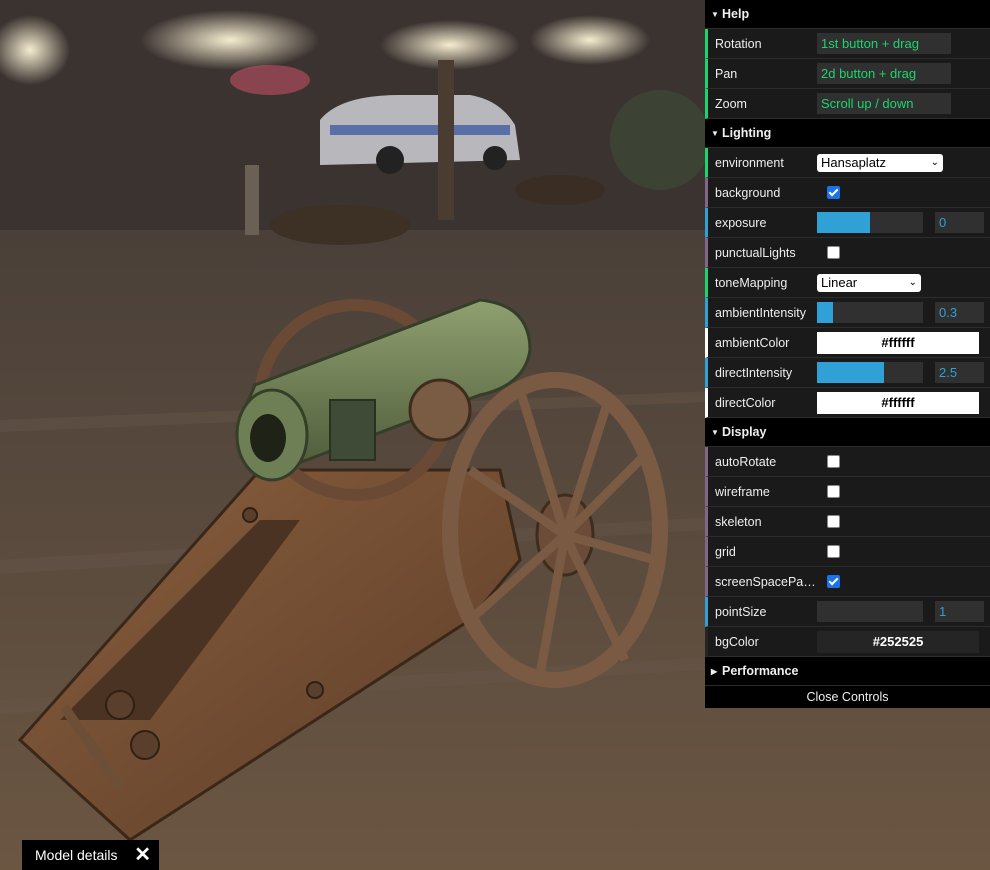 The image size is (990, 870). What do you see at coordinates (741, 222) in the screenshot?
I see `exposure-label: exposure` at bounding box center [741, 222].